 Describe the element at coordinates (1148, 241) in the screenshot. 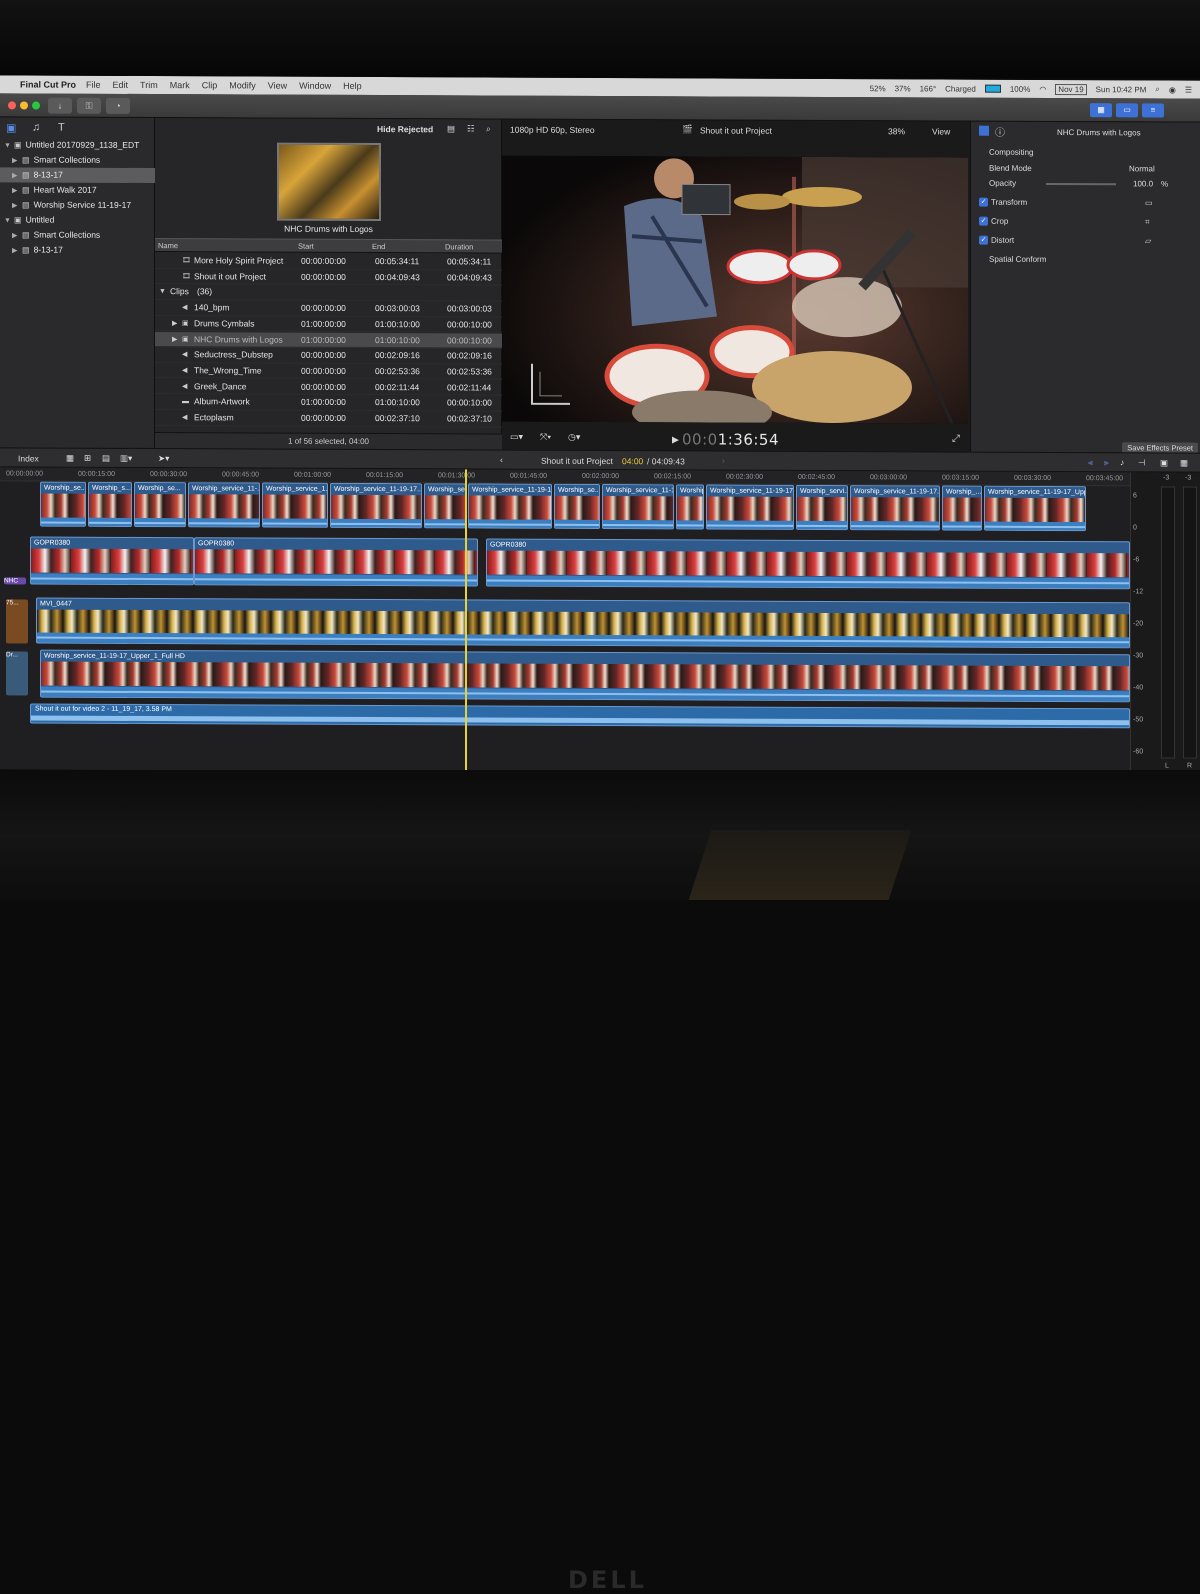

I see `distort-onscreen-icon: ▱` at that location.